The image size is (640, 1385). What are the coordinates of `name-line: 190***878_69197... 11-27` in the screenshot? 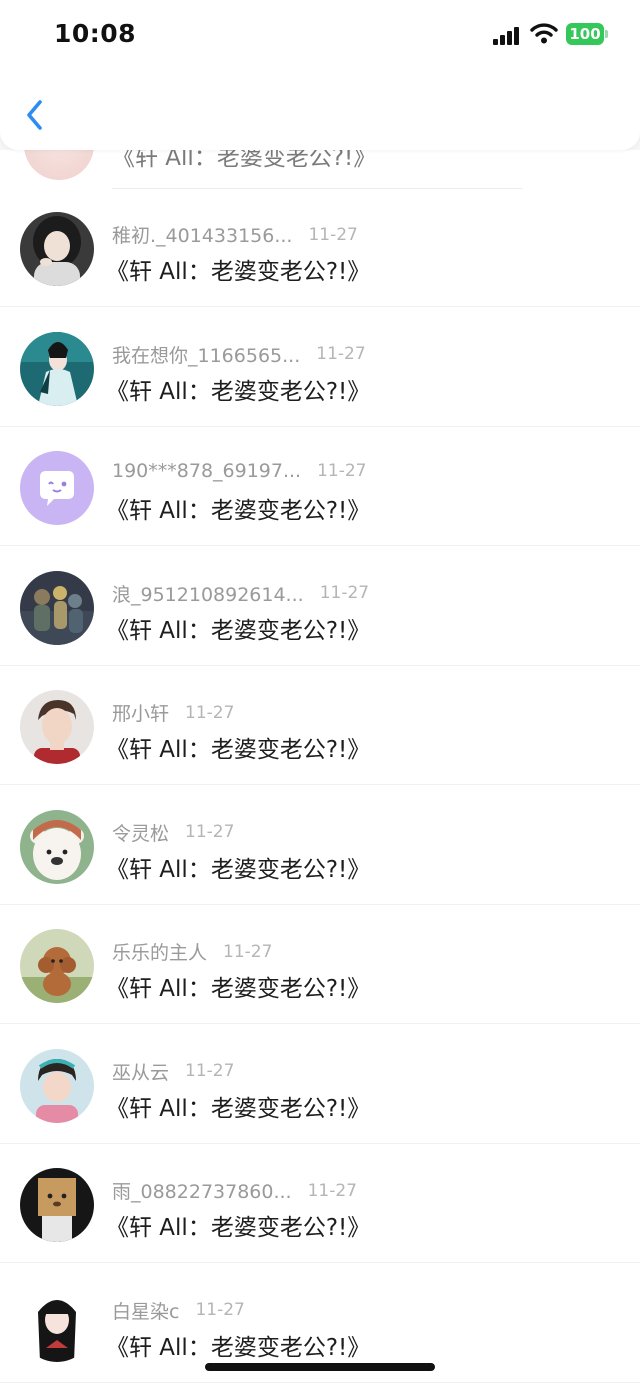 It's located at (239, 473).